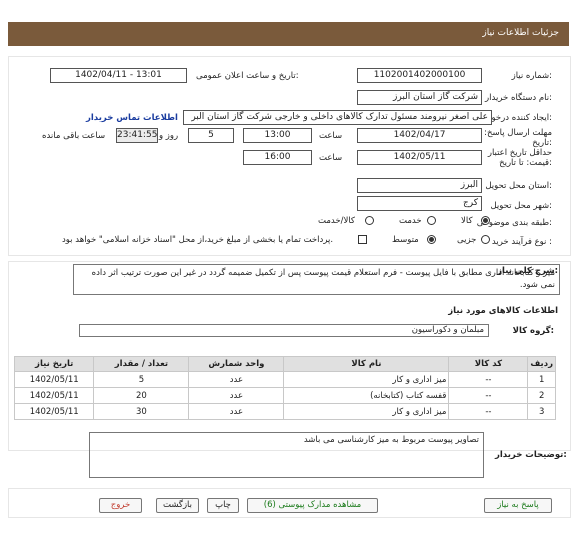 Image resolution: width=576 pixels, height=557 pixels. What do you see at coordinates (366, 364) in the screenshot?
I see `col-name: نام کالا` at bounding box center [366, 364].